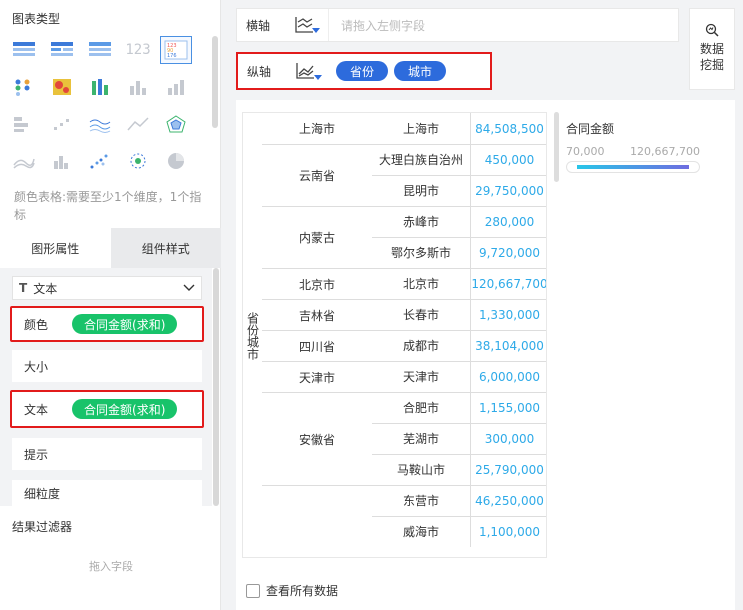 The image size is (743, 610). I want to click on property-scrollbar, so click(216, 387).